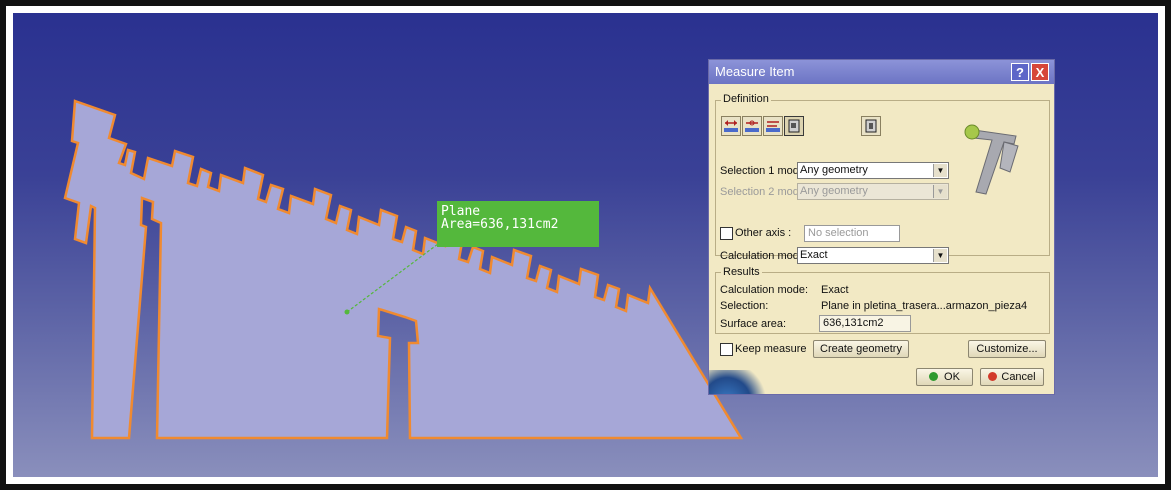 The width and height of the screenshot is (1171, 490). What do you see at coordinates (881, 72) in the screenshot?
I see `dialog-titlebar: Measure Item ? X` at bounding box center [881, 72].